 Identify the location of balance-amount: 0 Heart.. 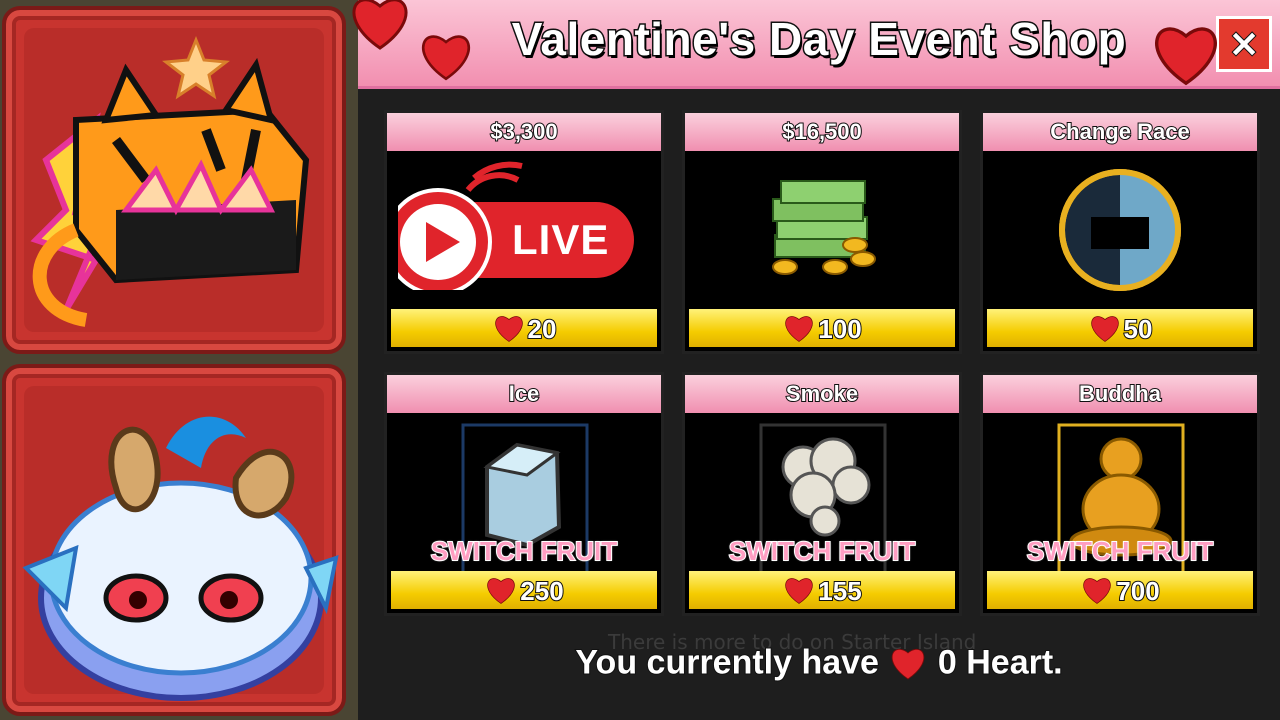
(1000, 663).